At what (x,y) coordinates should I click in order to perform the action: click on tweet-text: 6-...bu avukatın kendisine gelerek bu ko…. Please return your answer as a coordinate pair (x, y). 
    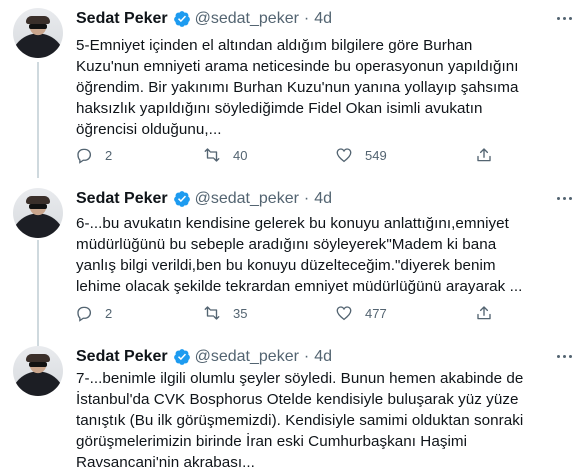
    Looking at the image, I should click on (299, 255).